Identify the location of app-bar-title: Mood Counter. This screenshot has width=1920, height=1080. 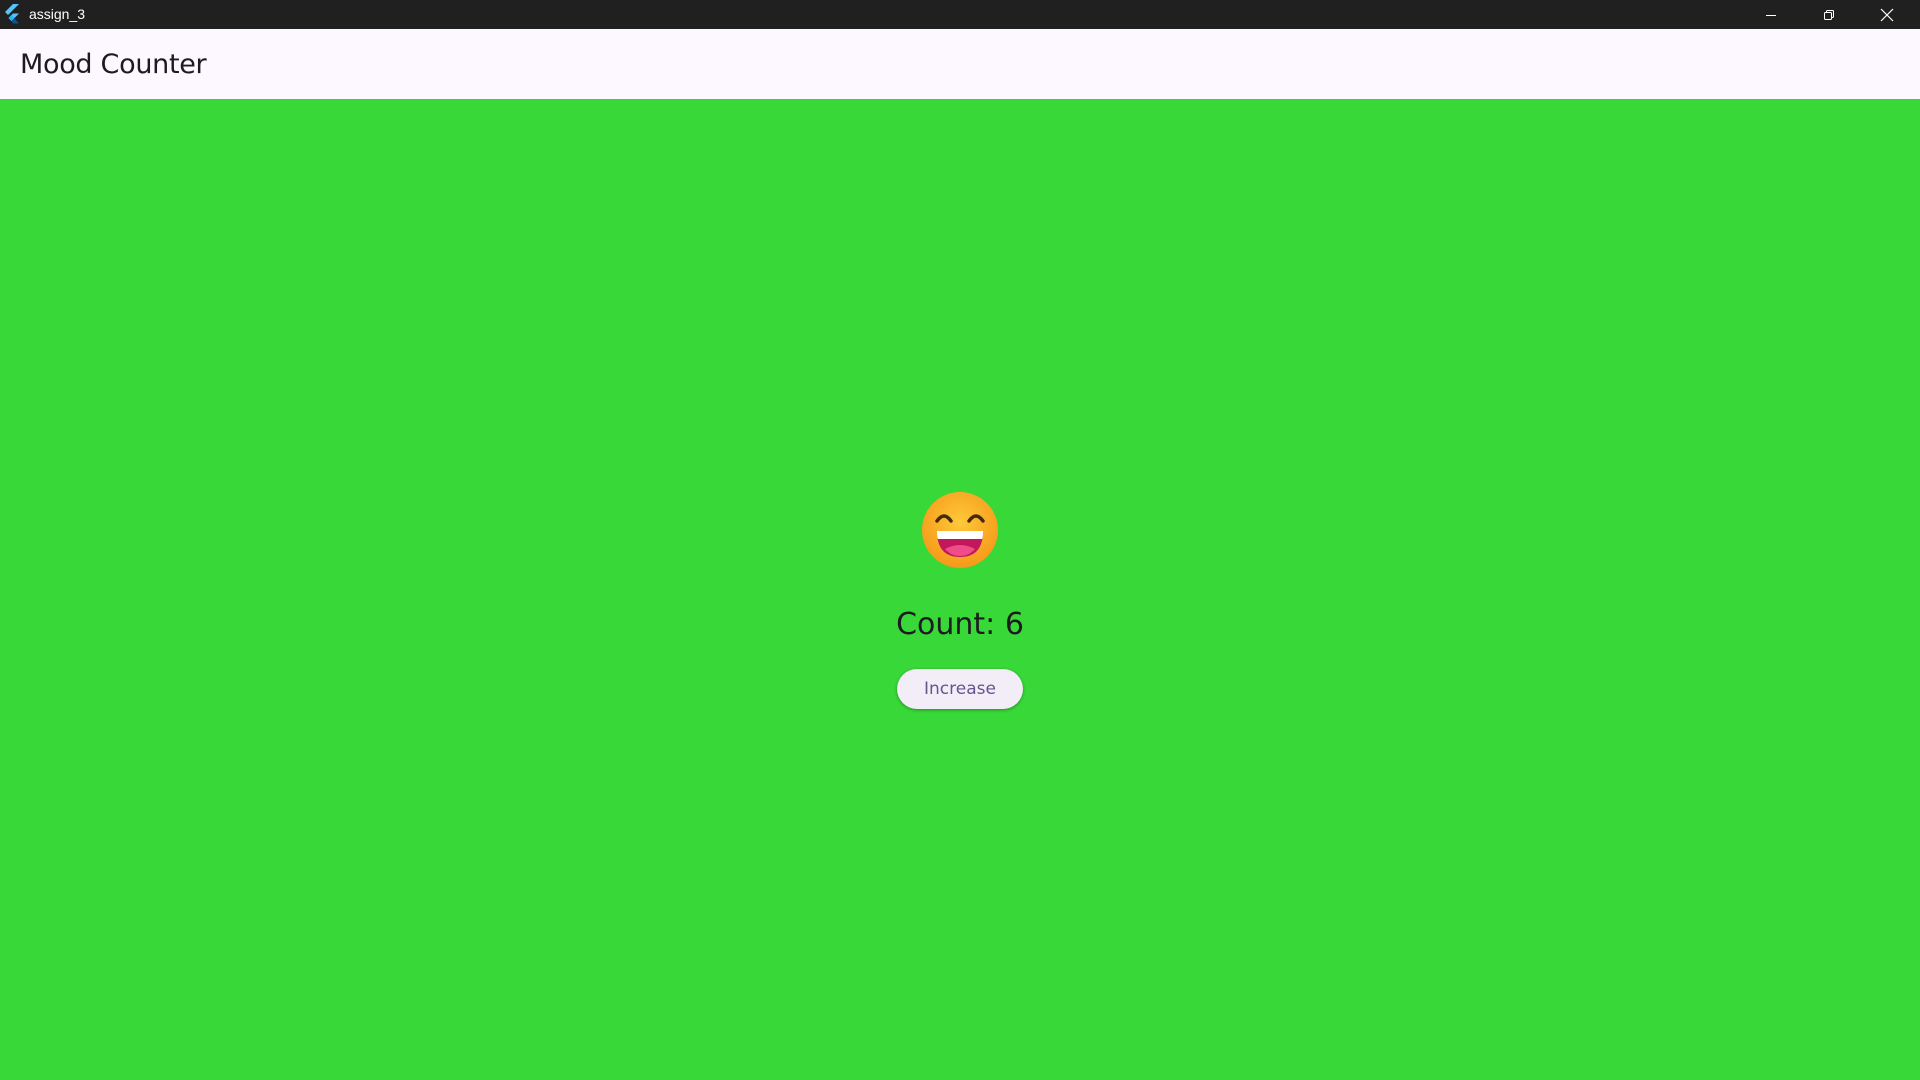
(113, 64).